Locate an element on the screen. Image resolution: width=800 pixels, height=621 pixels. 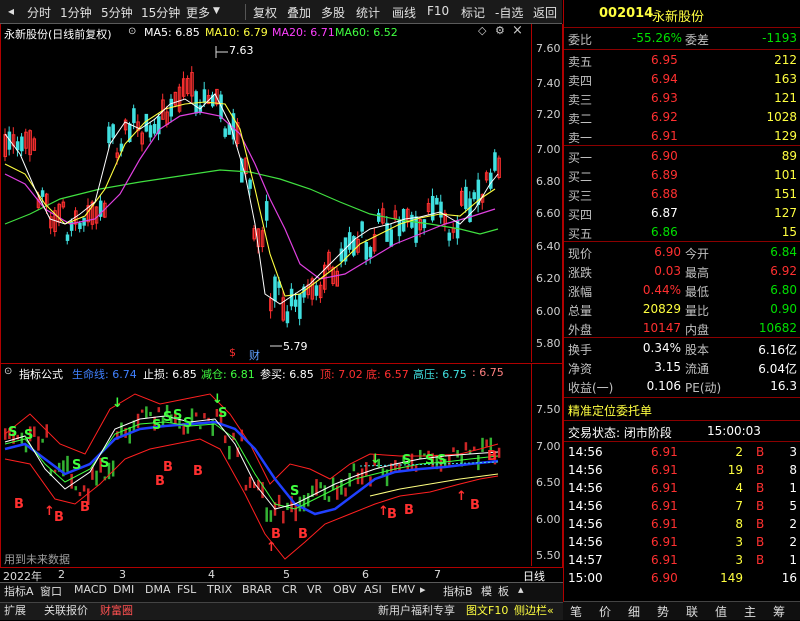
chevron-down-icon: ▼ is located at coordinates (216, 11).